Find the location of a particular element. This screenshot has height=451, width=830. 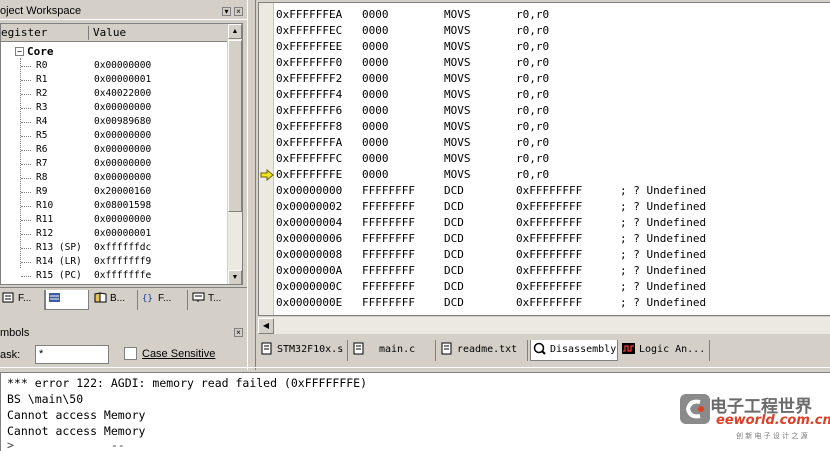

register-row: R9 0x20000160 is located at coordinates (115, 192).